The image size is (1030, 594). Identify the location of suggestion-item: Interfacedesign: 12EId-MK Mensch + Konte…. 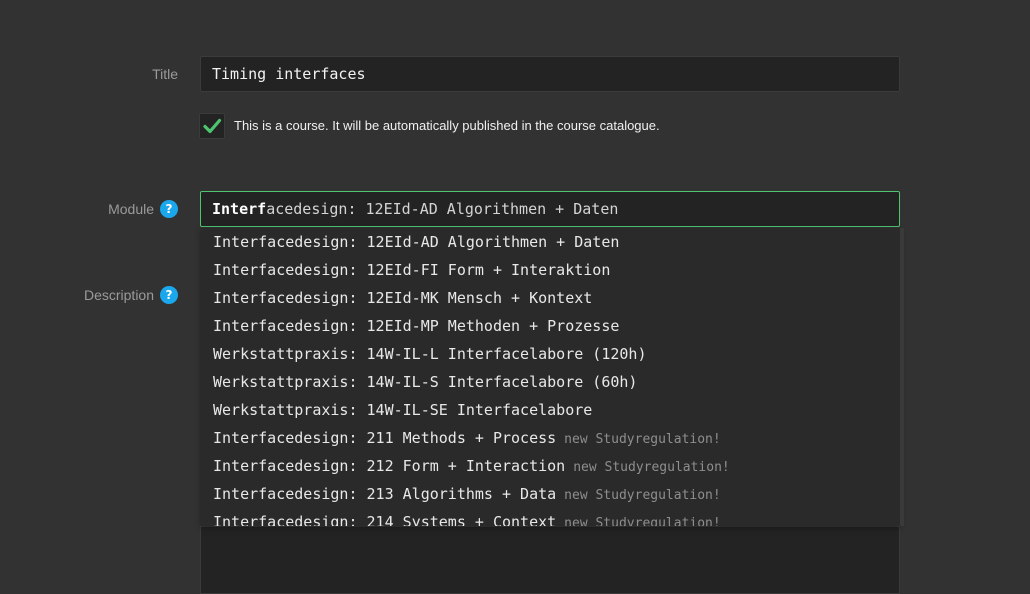
(402, 298).